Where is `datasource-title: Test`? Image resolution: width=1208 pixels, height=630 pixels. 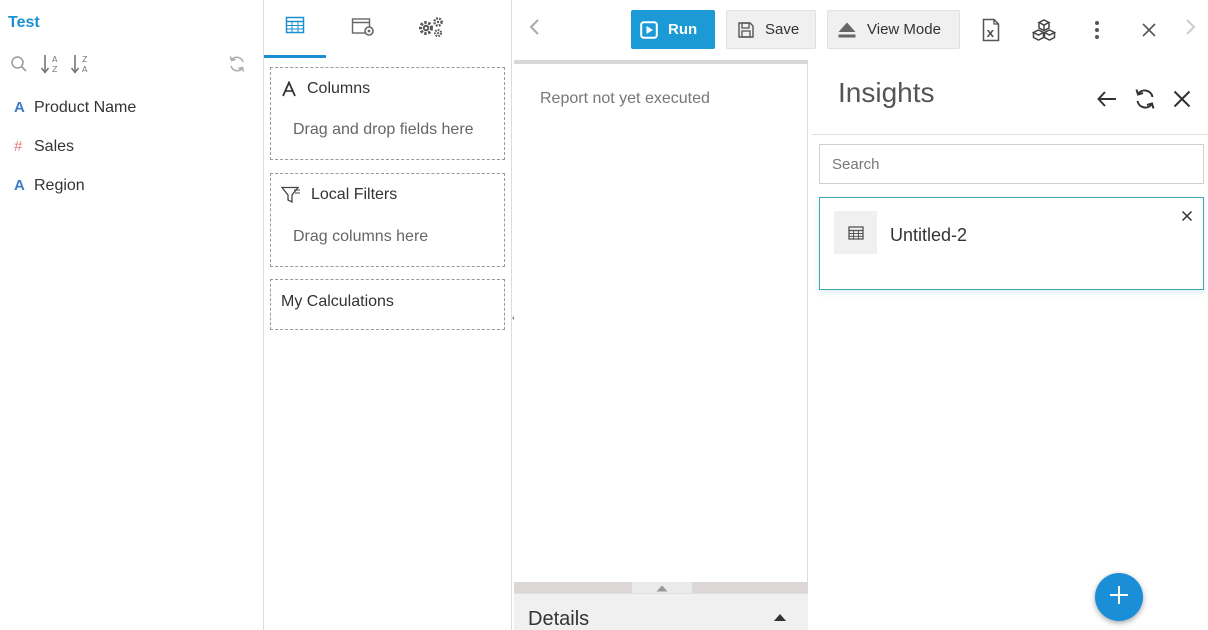
datasource-title: Test is located at coordinates (24, 23).